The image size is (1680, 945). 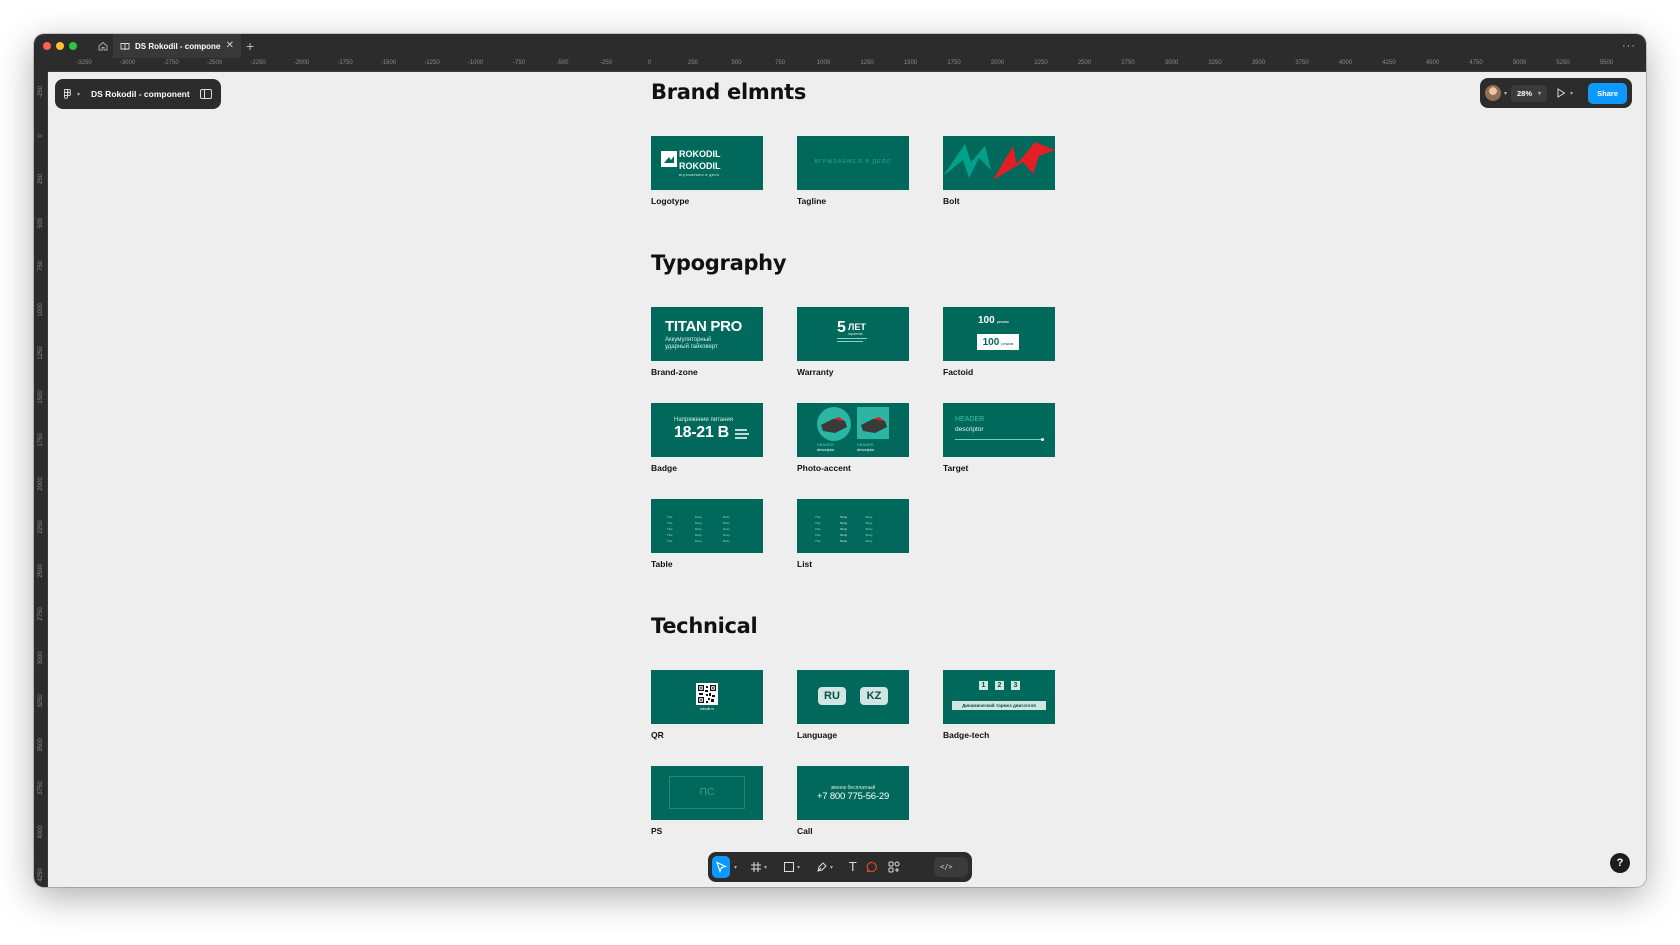 What do you see at coordinates (662, 564) in the screenshot?
I see `card-label: Table` at bounding box center [662, 564].